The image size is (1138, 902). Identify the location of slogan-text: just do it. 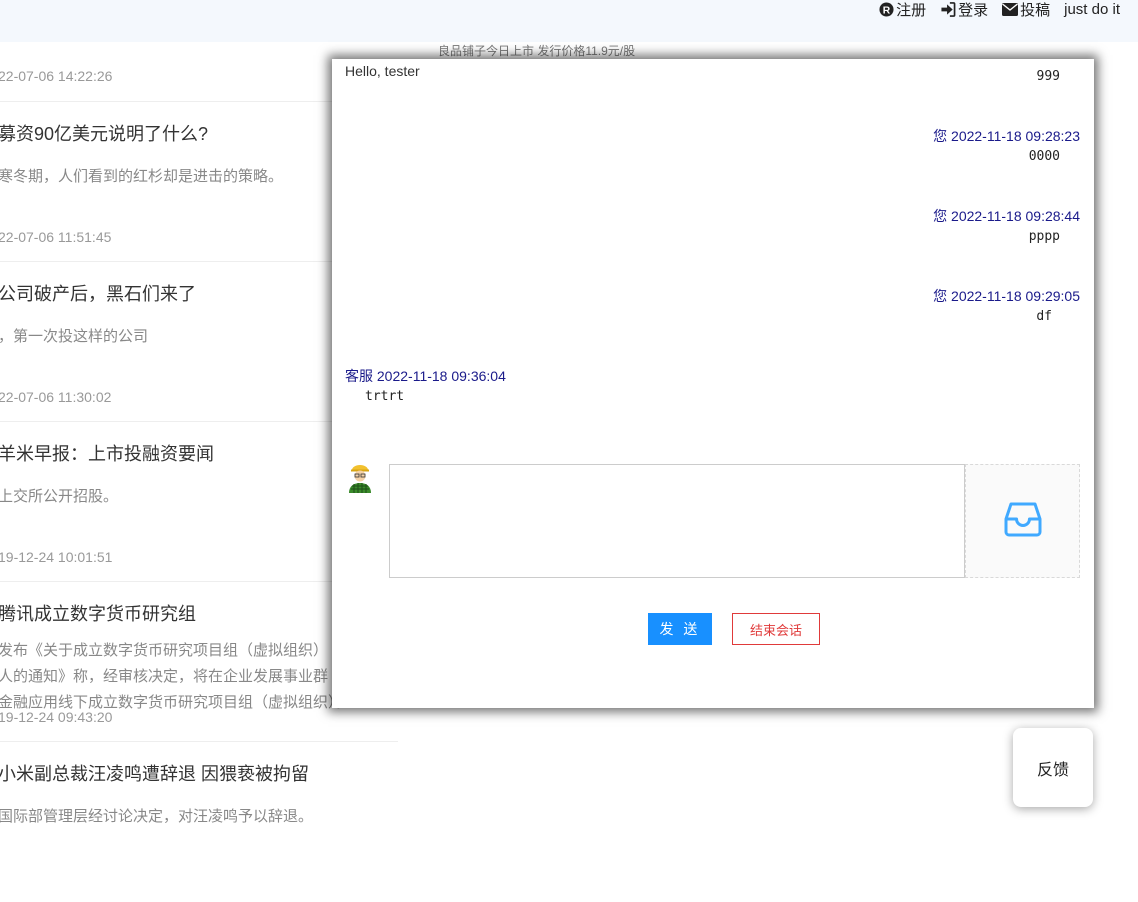
(1092, 9).